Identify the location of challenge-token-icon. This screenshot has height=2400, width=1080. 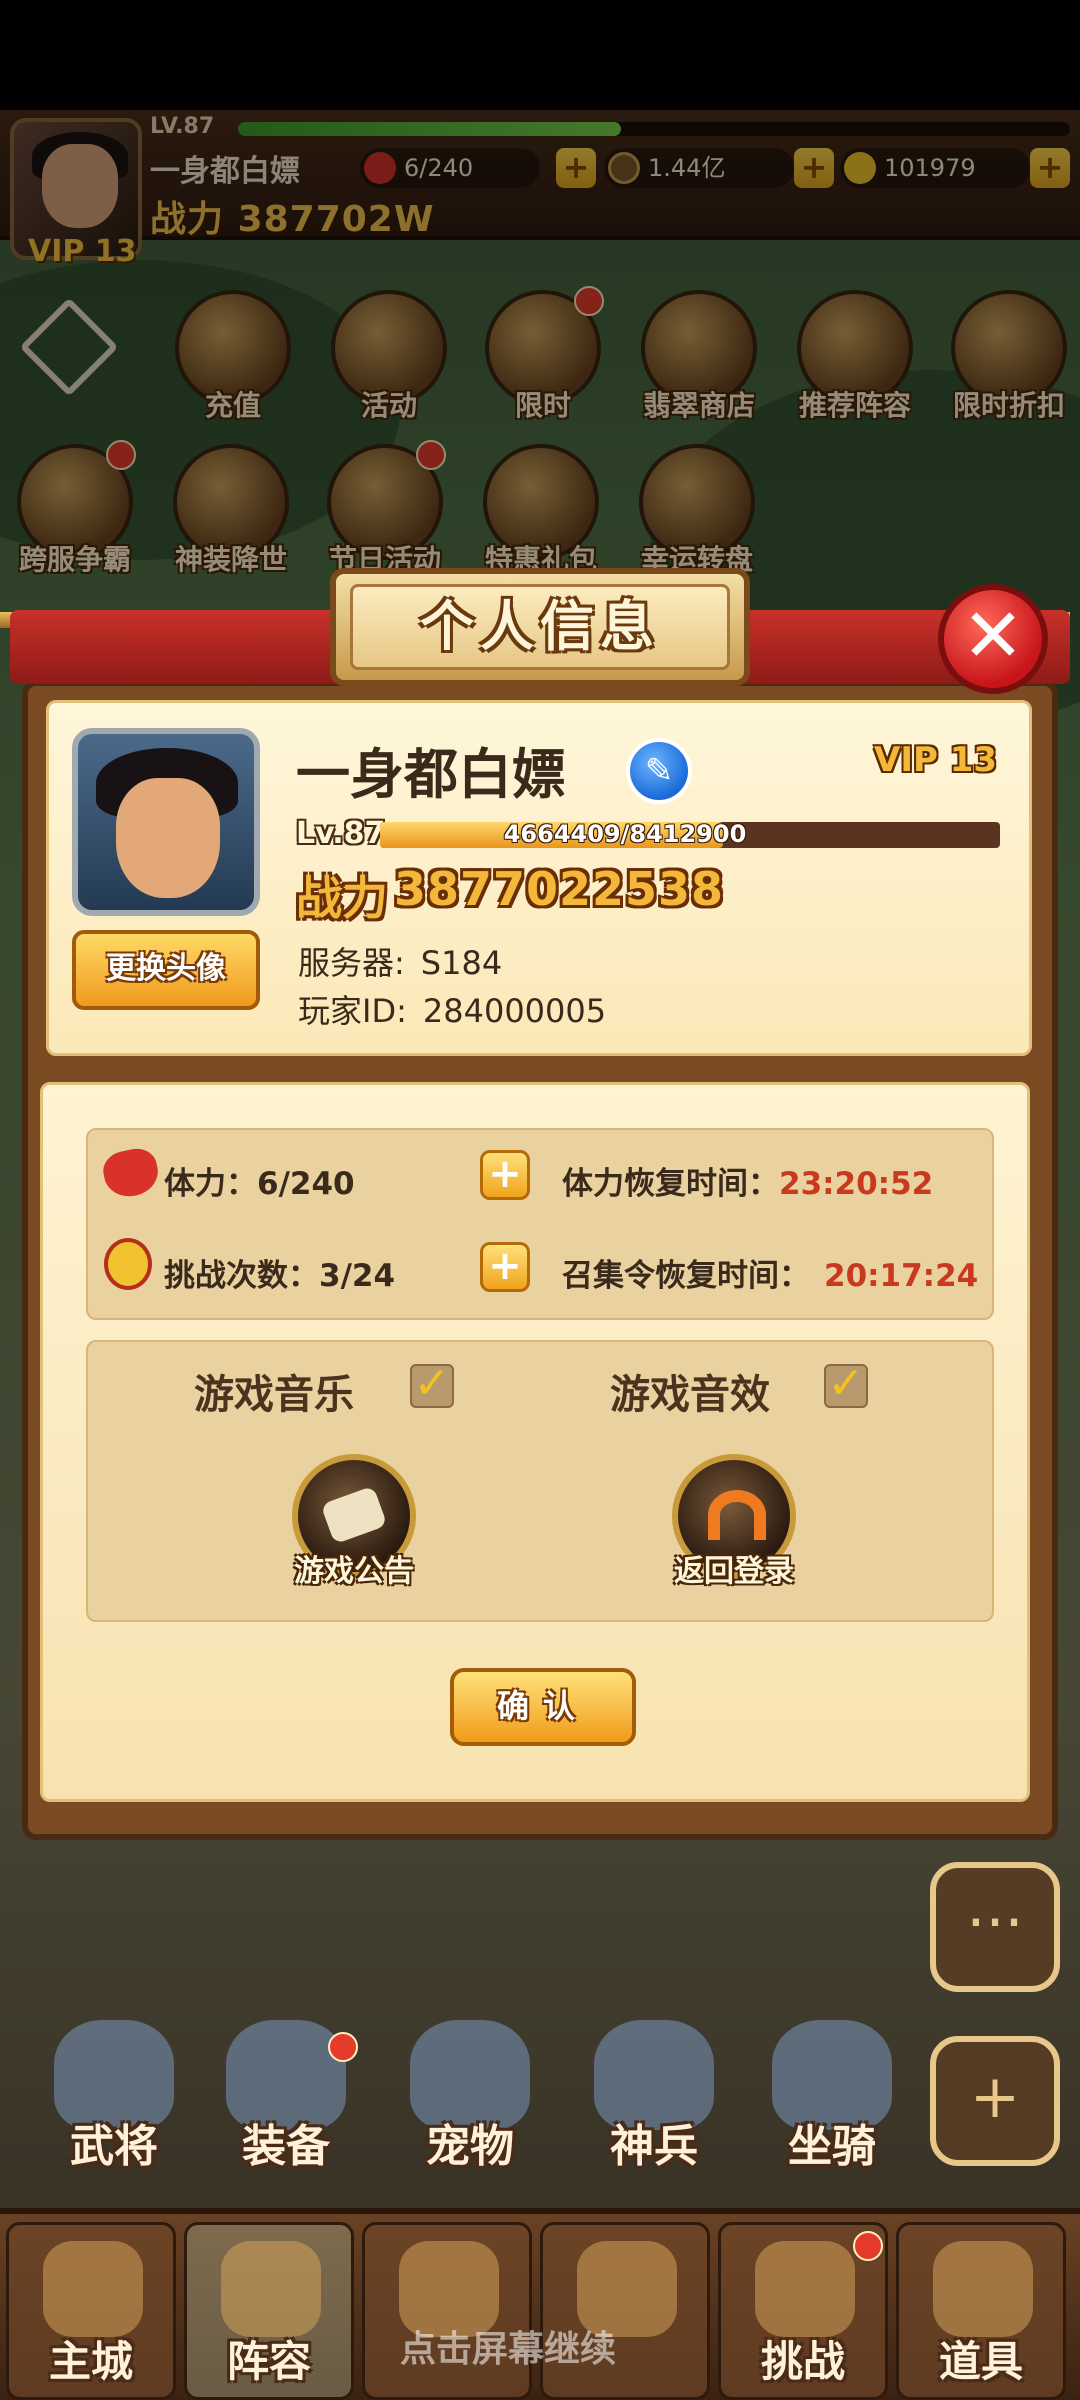
(128, 1264).